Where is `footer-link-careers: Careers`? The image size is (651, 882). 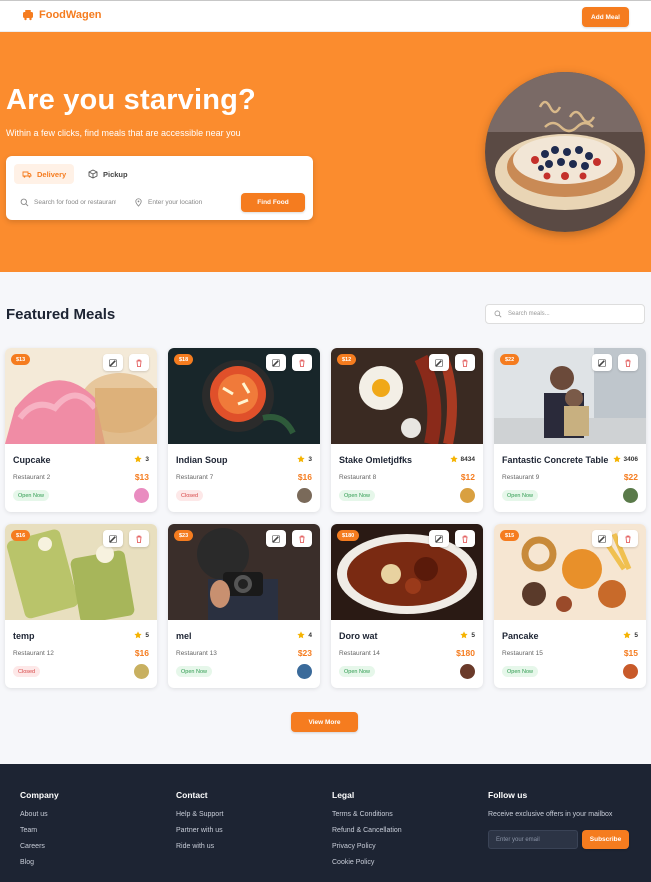 footer-link-careers: Careers is located at coordinates (39, 851).